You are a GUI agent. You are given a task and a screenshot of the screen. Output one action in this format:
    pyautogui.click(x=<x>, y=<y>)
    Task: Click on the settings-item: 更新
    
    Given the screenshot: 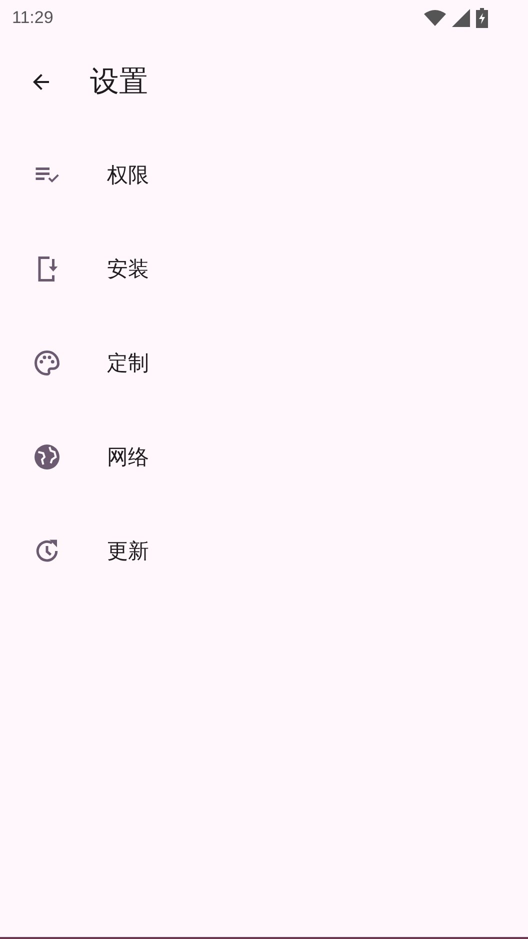 What is the action you would take?
    pyautogui.click(x=264, y=551)
    